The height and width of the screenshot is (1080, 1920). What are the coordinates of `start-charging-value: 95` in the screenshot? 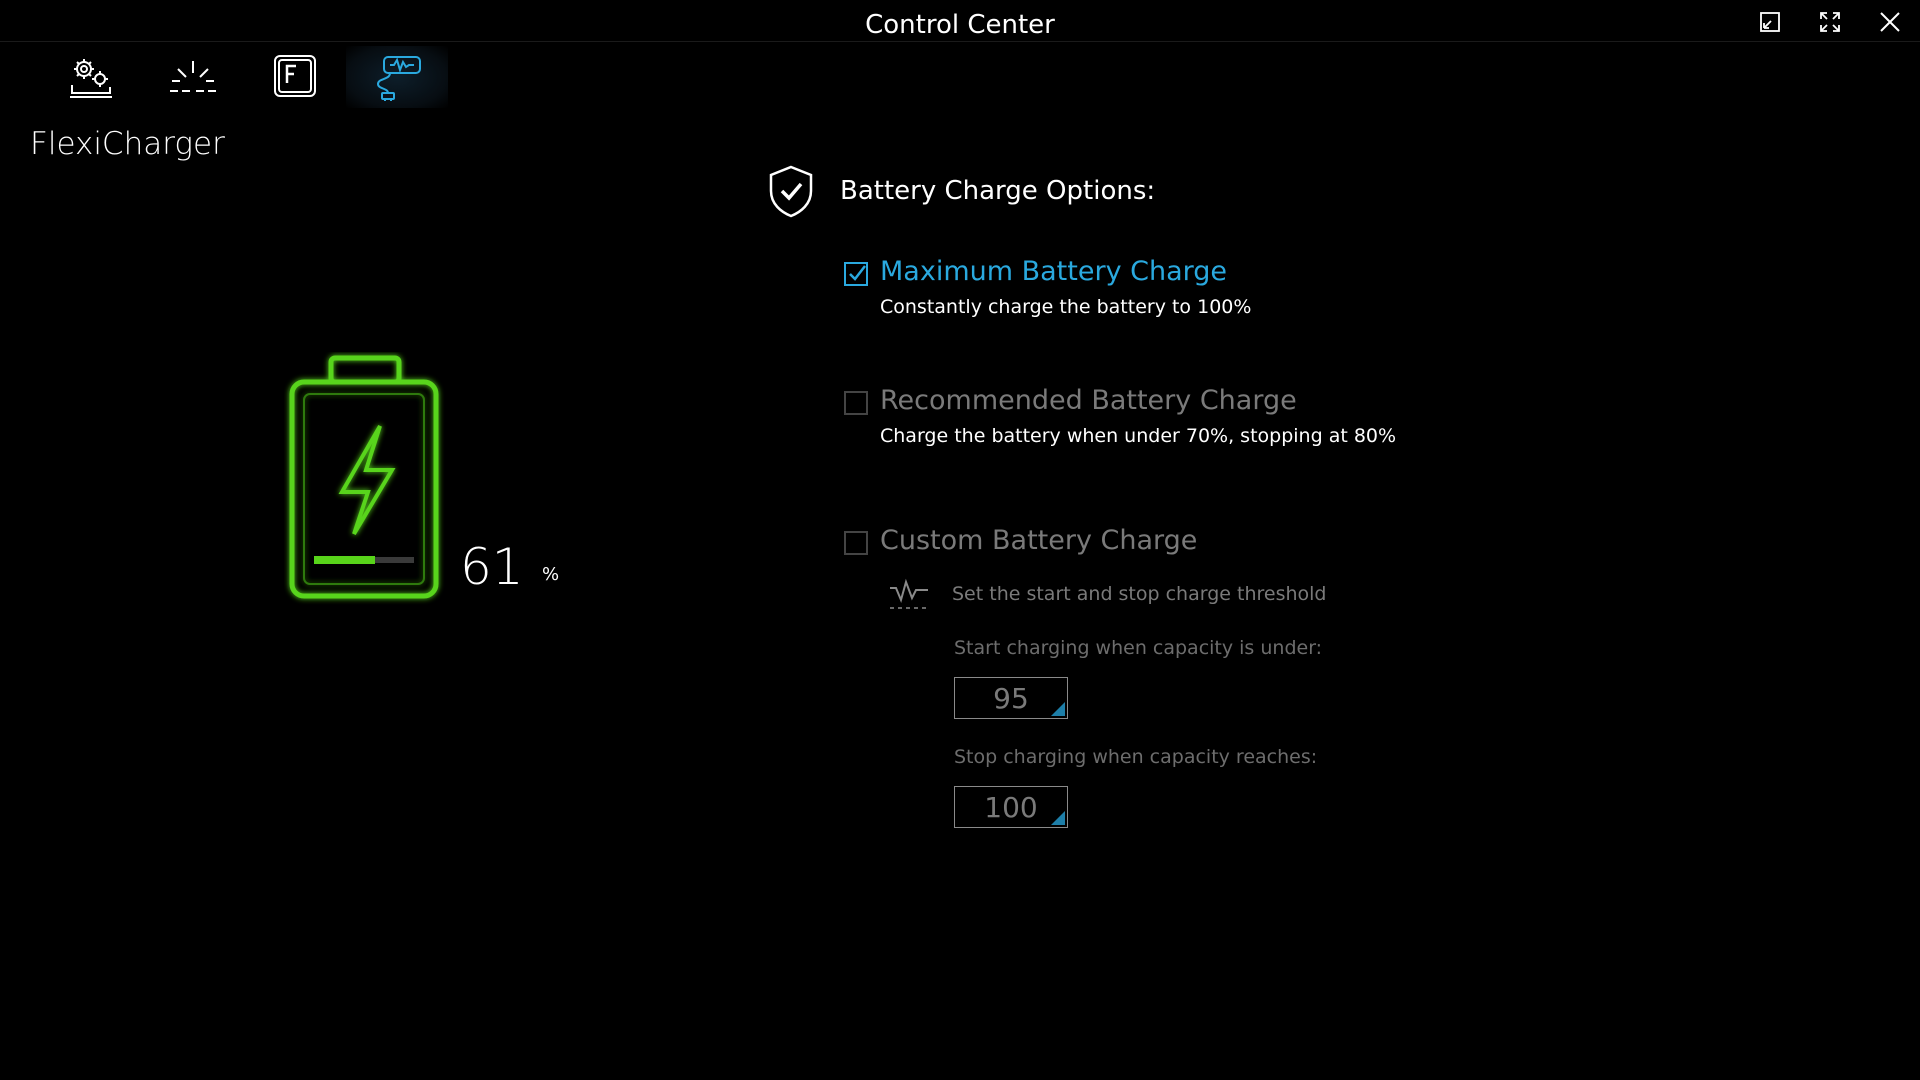 It's located at (1011, 698).